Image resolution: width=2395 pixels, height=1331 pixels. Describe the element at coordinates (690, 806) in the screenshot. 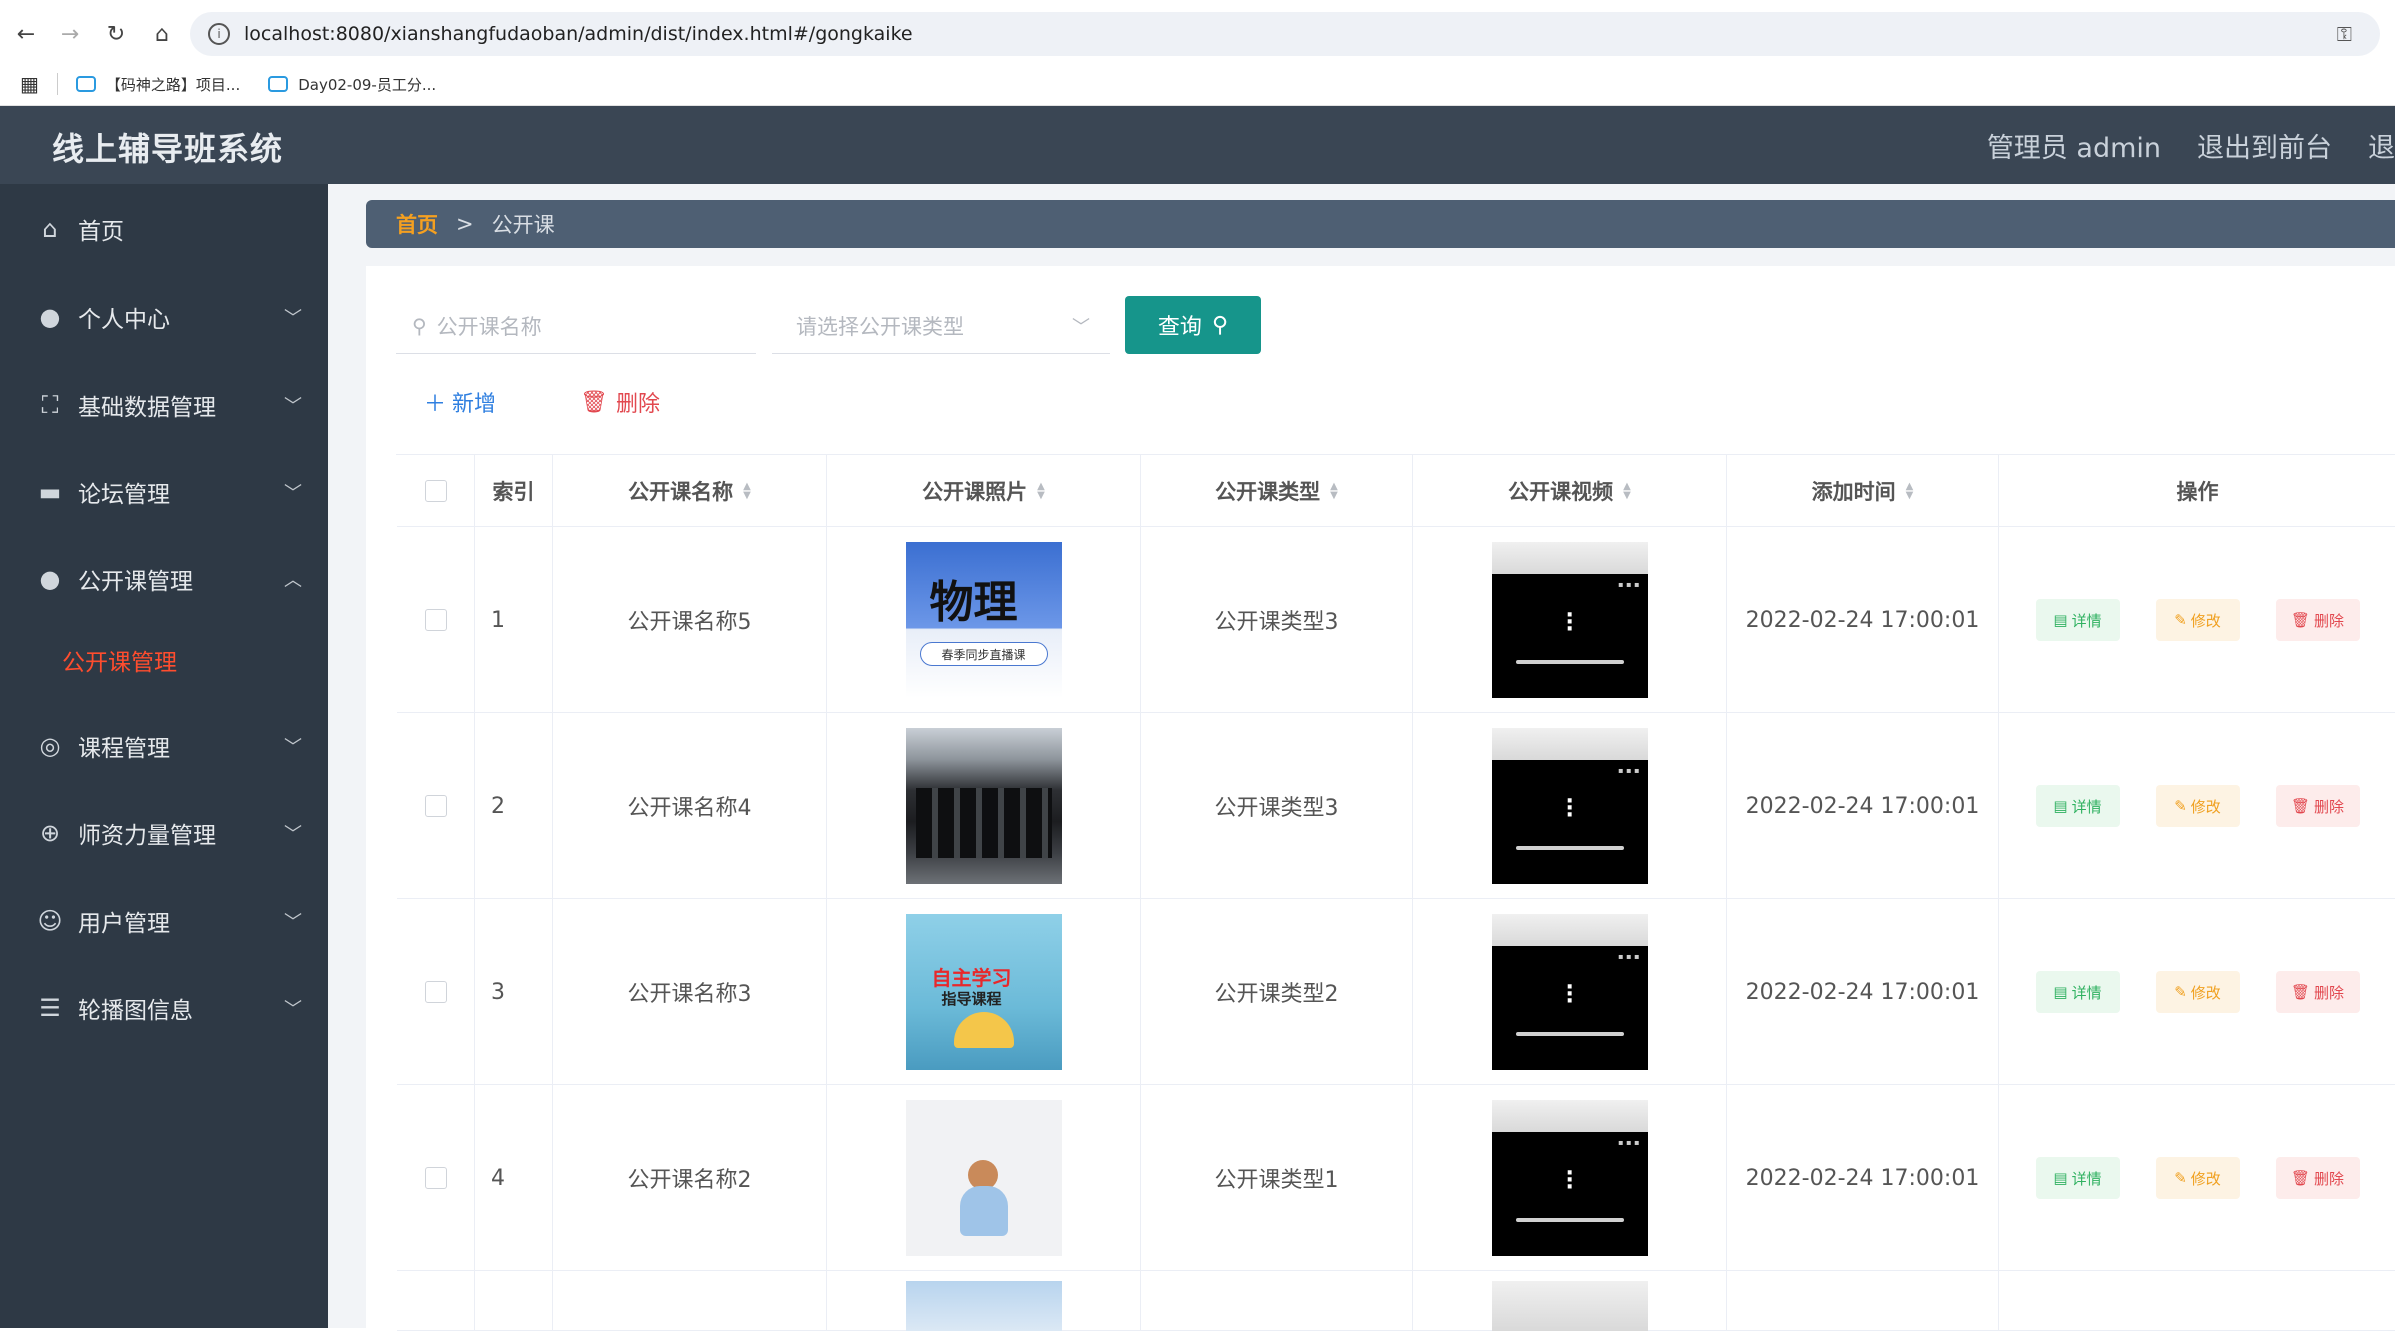

I see `name-cell: 公开课名称4` at that location.